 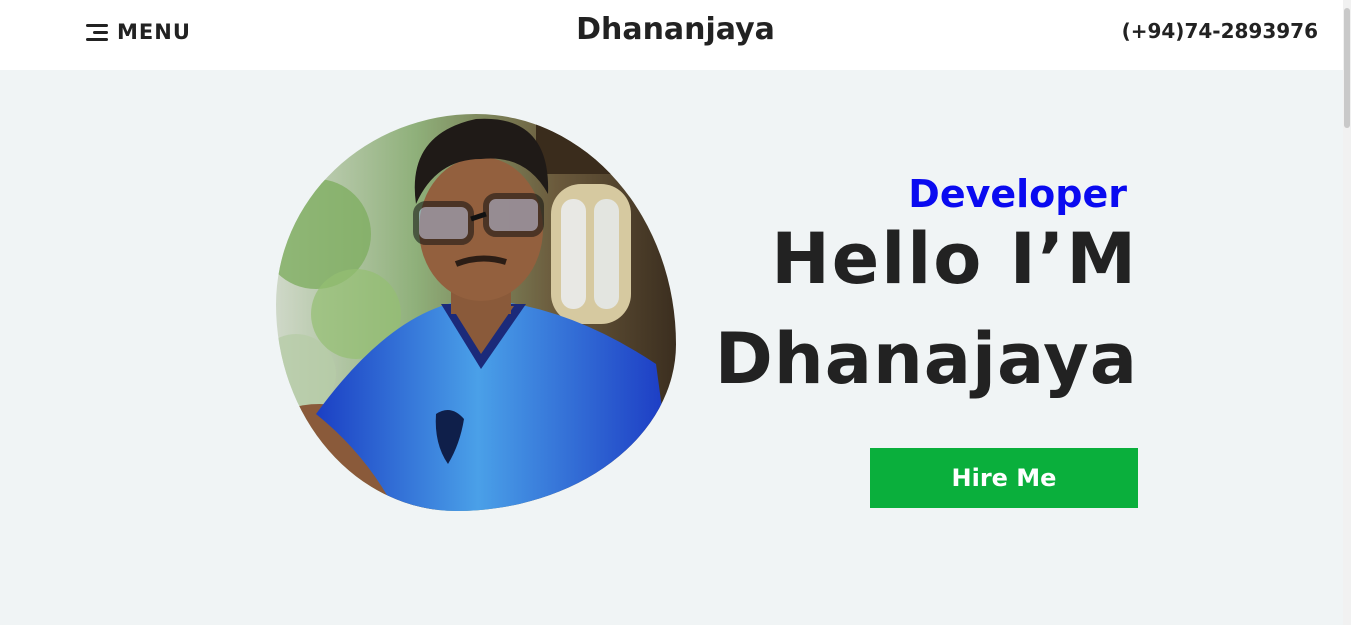 I want to click on brand-title: Dhananjaya, so click(x=675, y=29).